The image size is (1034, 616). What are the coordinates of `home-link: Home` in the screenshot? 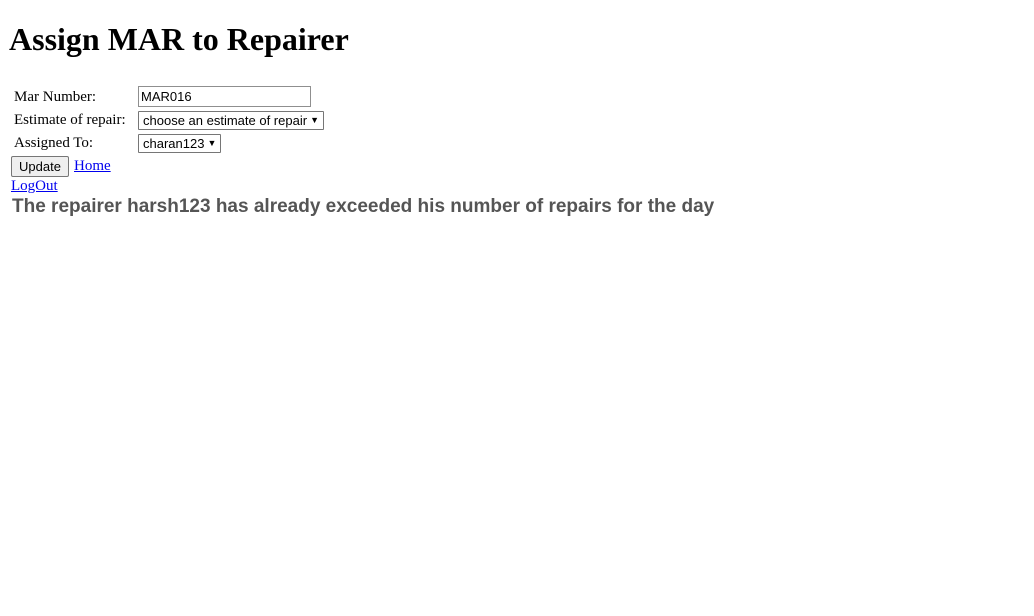 It's located at (92, 166).